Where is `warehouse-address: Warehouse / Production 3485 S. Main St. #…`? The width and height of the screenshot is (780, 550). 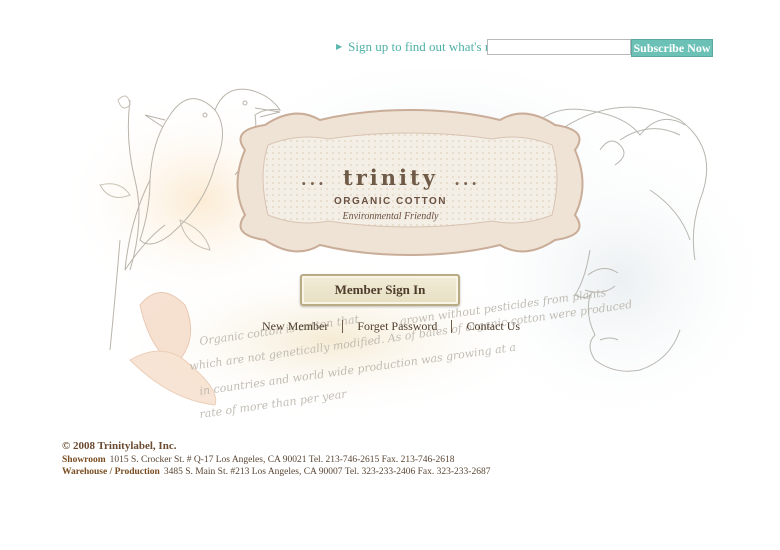
warehouse-address: Warehouse / Production 3485 S. Main St. #… is located at coordinates (276, 472).